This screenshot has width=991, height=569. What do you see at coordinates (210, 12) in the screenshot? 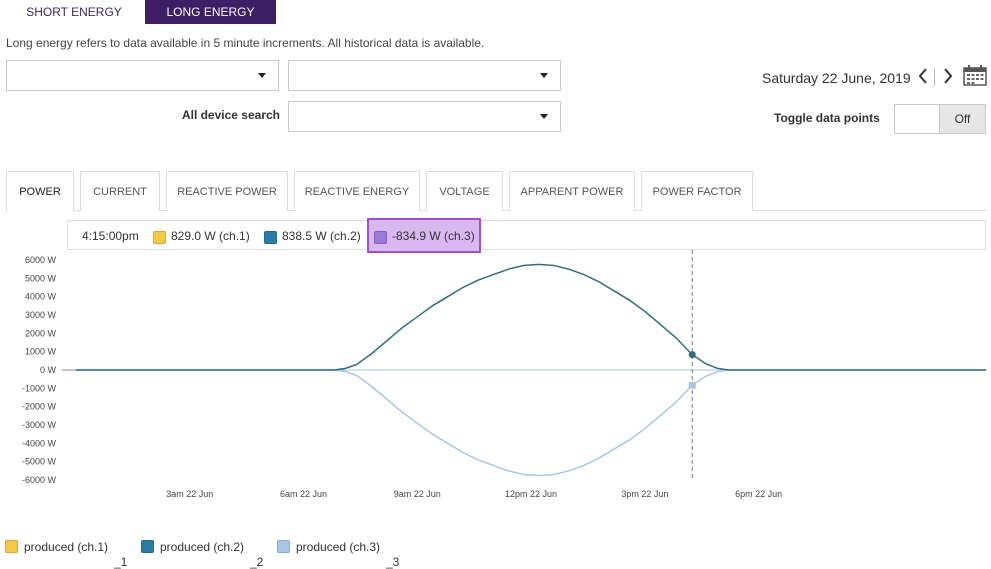
I see `tab-long-energy: LONG ENERGY` at bounding box center [210, 12].